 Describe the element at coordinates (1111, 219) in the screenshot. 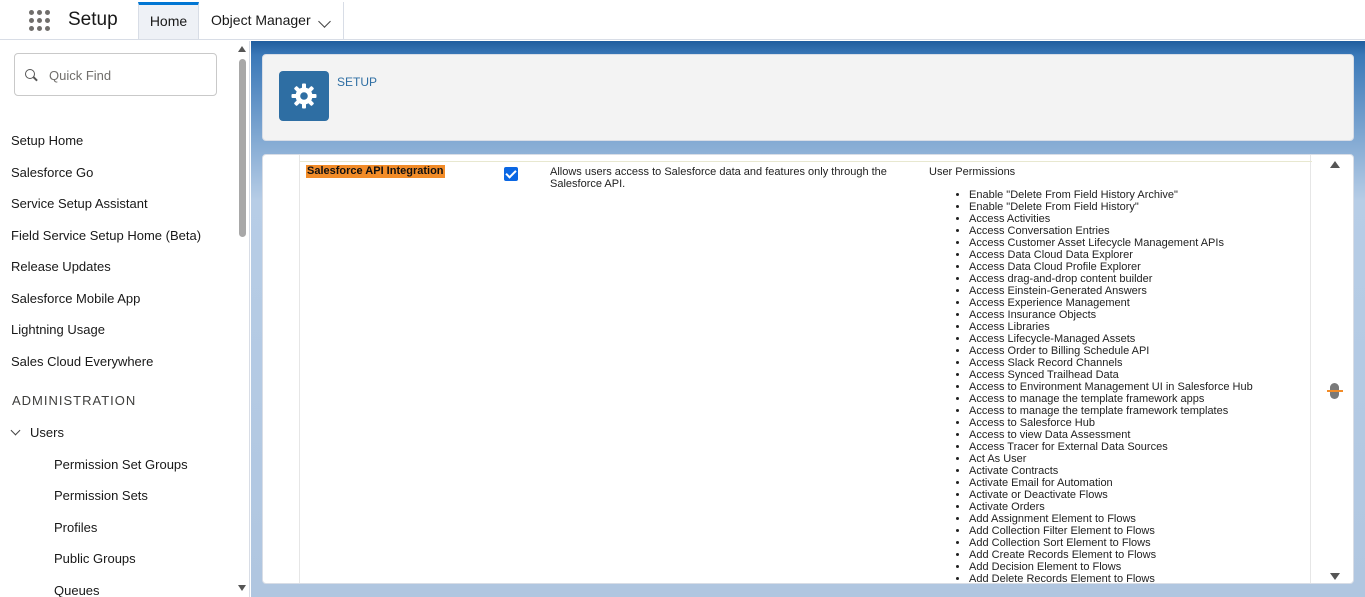

I see `permission-list-item: Access Activities` at that location.